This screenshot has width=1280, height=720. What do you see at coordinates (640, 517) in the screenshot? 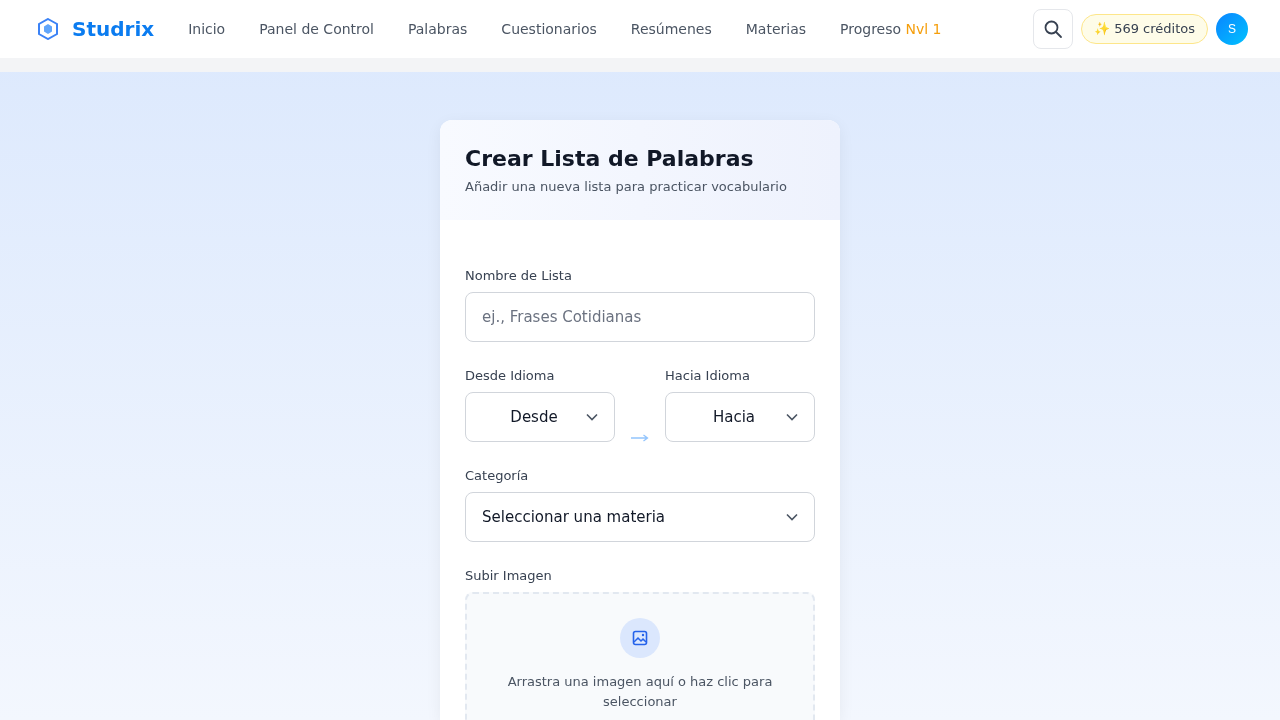
I see `category-select: Seleccionar una materia` at bounding box center [640, 517].